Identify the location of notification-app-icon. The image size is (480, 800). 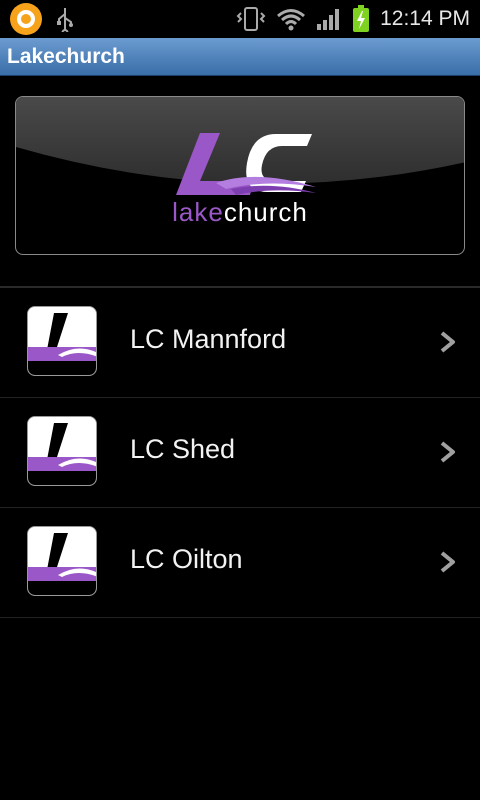
(26, 19).